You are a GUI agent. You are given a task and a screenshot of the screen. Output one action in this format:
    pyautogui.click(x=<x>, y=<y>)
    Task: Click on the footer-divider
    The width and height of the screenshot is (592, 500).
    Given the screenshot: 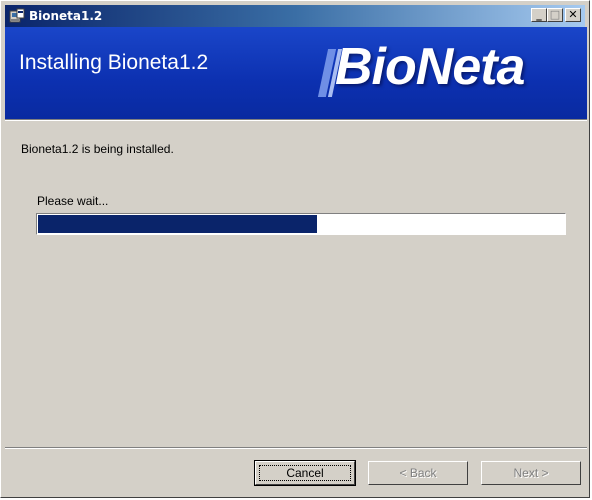 What is the action you would take?
    pyautogui.click(x=296, y=448)
    